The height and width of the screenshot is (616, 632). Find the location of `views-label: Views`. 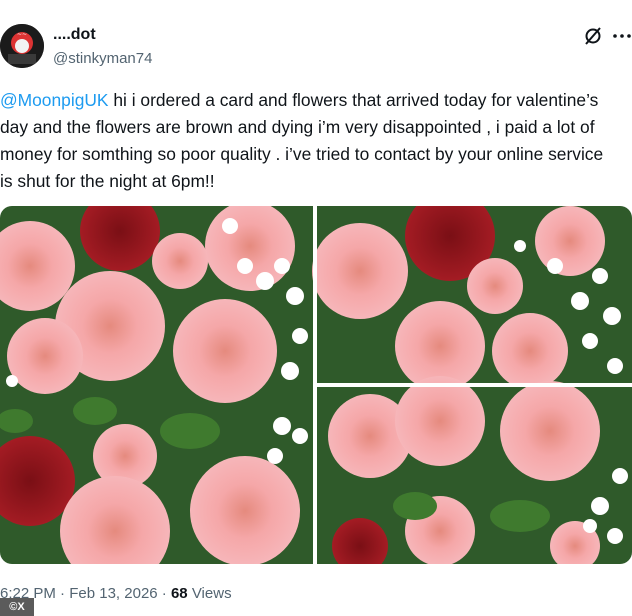

views-label: Views is located at coordinates (209, 593).